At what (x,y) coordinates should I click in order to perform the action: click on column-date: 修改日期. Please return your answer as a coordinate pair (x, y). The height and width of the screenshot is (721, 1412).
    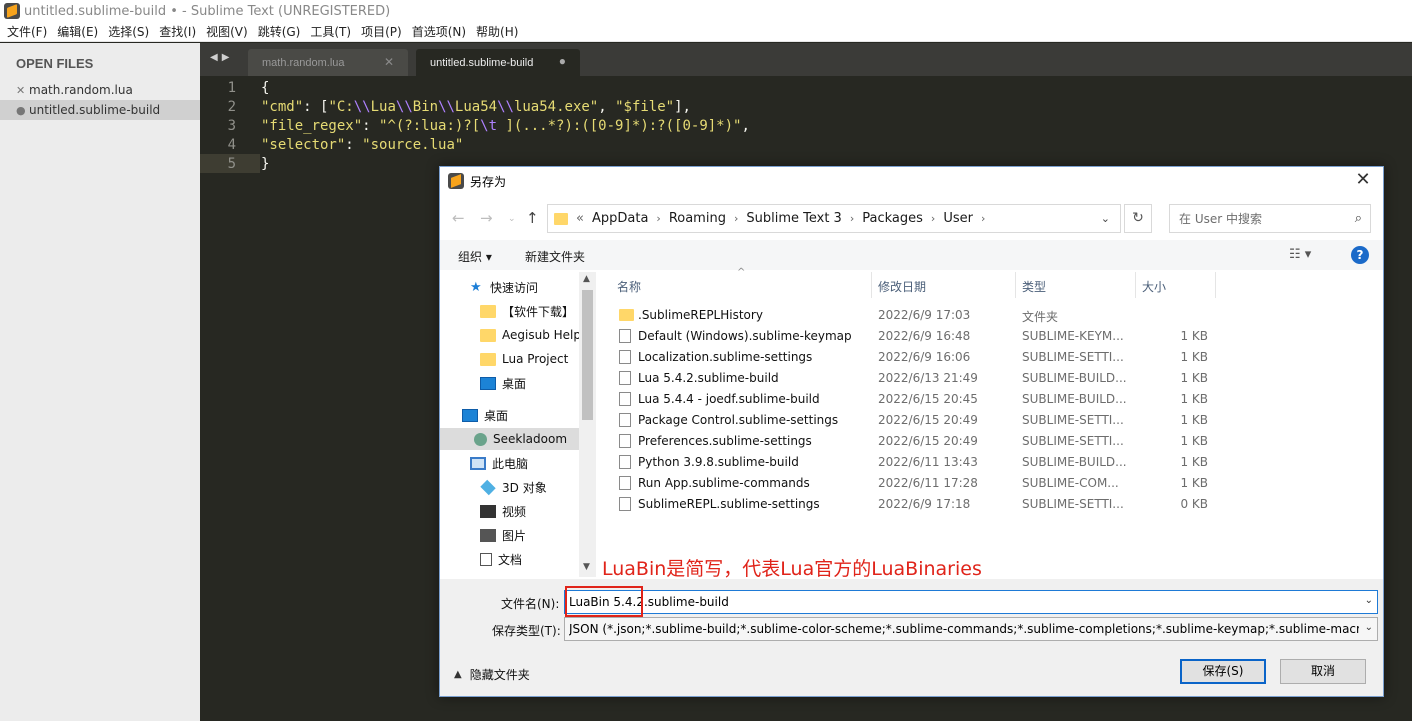
    Looking at the image, I should click on (902, 286).